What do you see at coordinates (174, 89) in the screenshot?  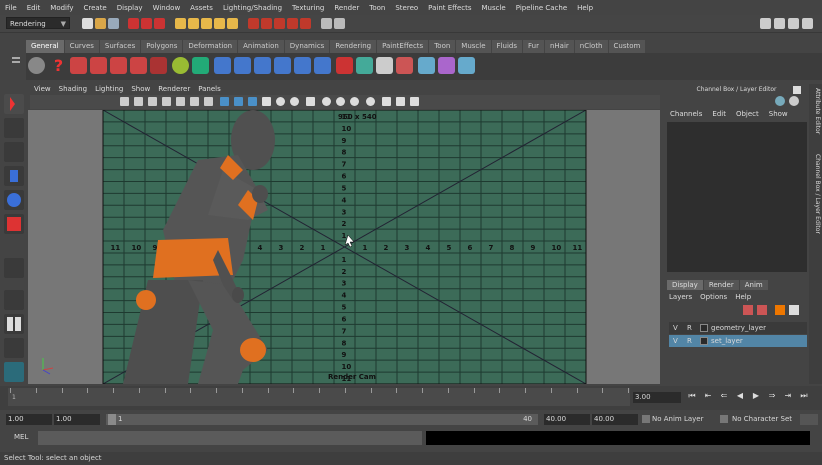 I see `panel-menu-renderer: Renderer` at bounding box center [174, 89].